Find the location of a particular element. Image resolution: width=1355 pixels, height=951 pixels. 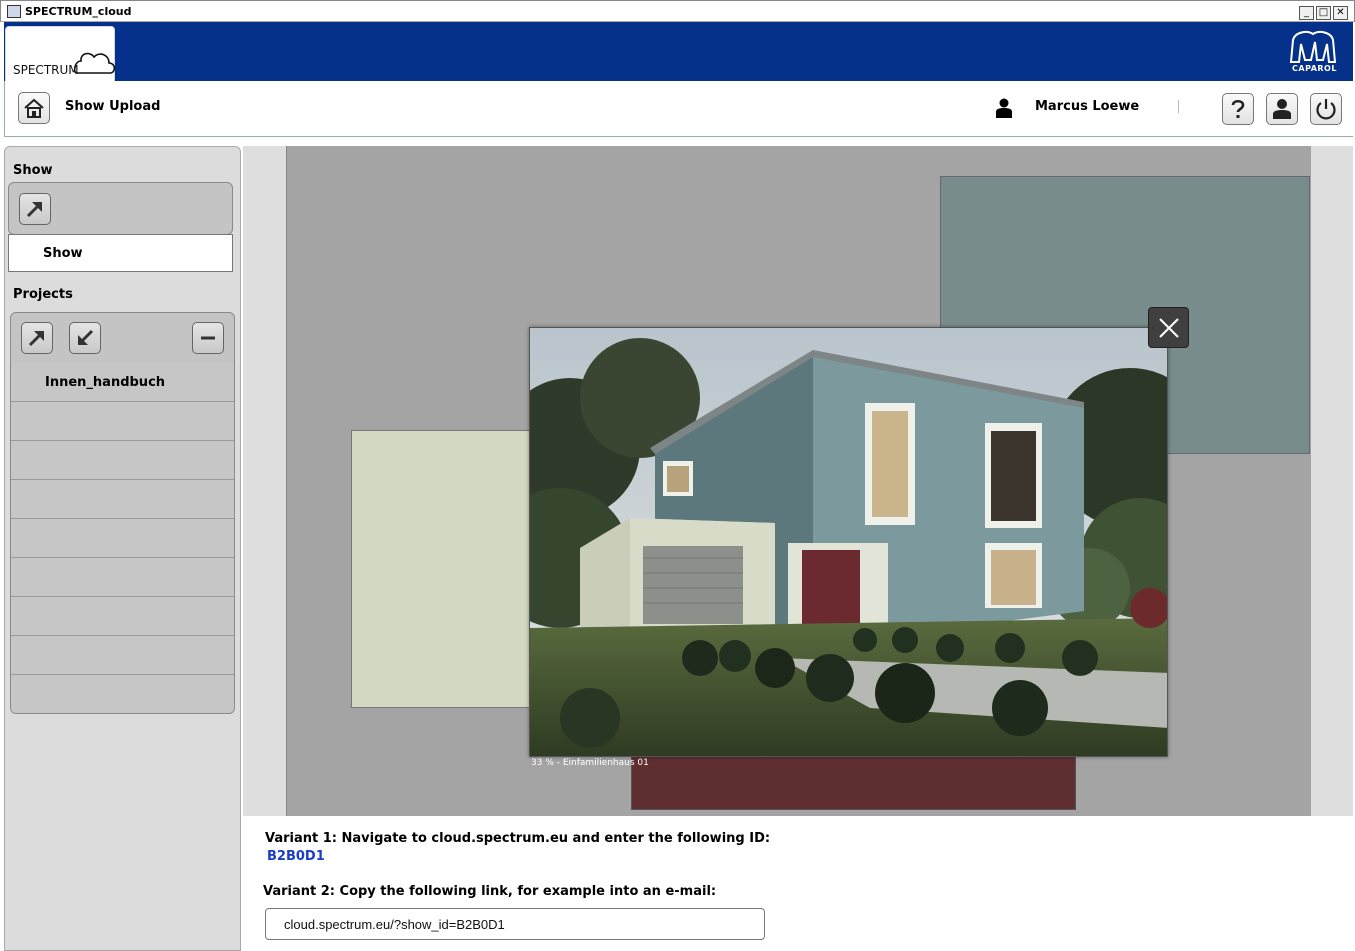

page-title: Show Upload is located at coordinates (113, 106).